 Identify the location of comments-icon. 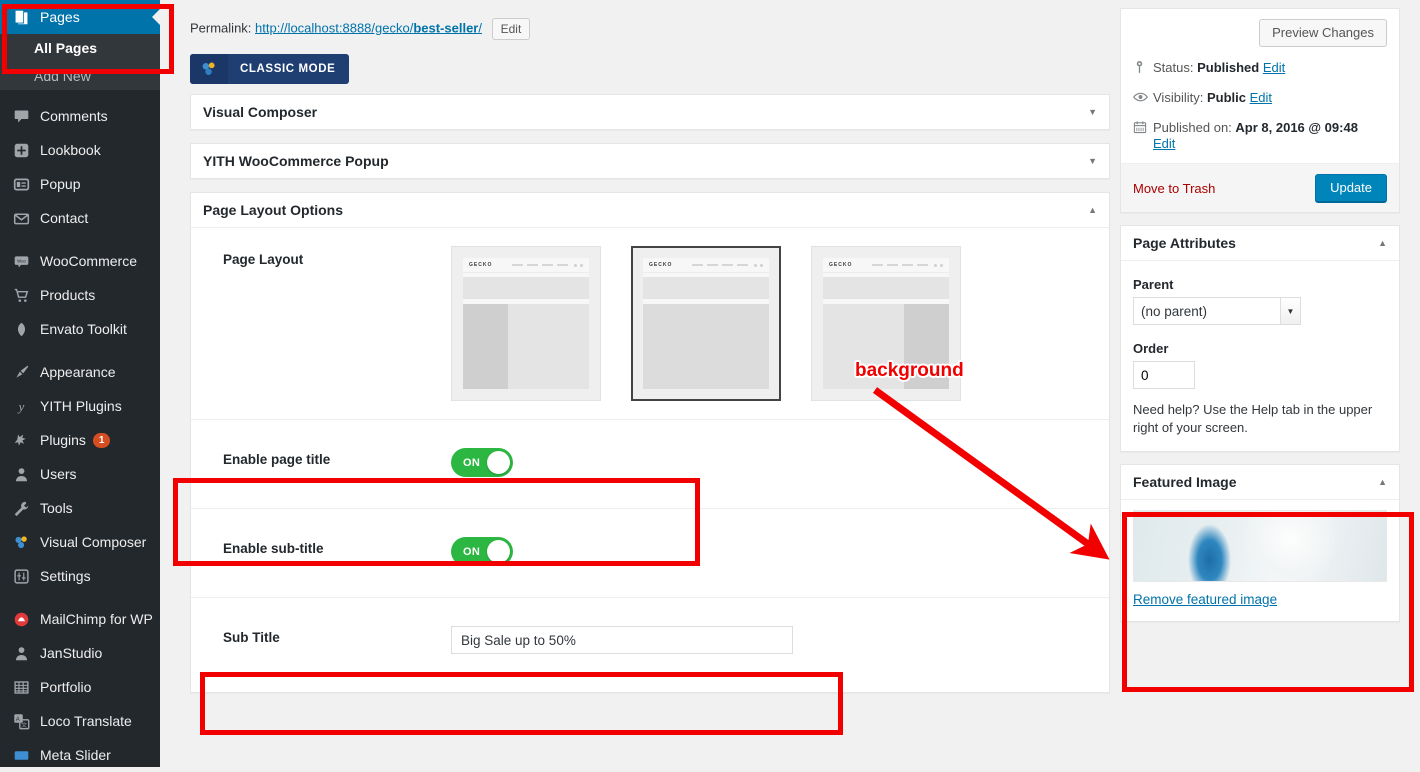
(21, 116).